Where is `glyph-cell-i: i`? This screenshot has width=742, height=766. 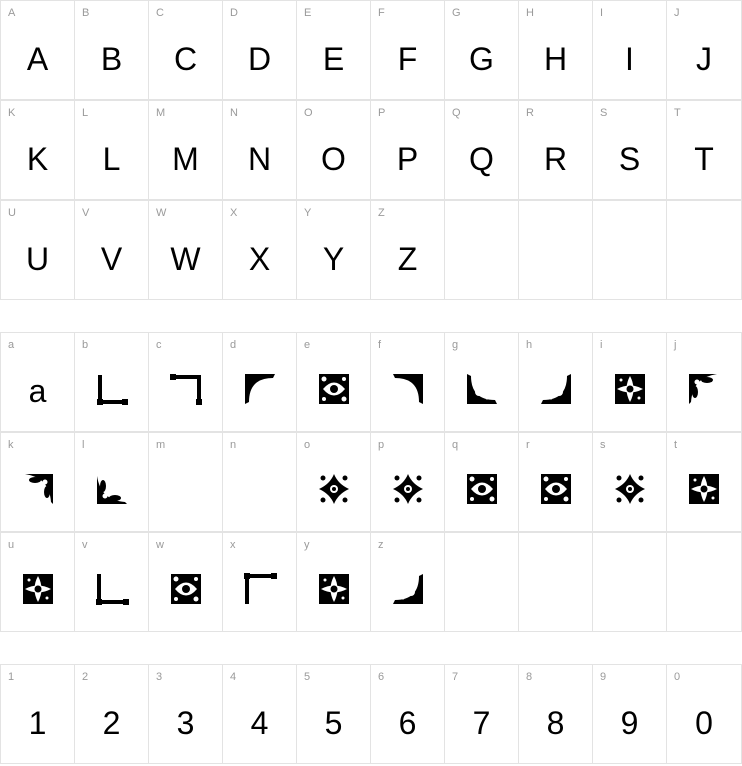
glyph-cell-i: i is located at coordinates (630, 382).